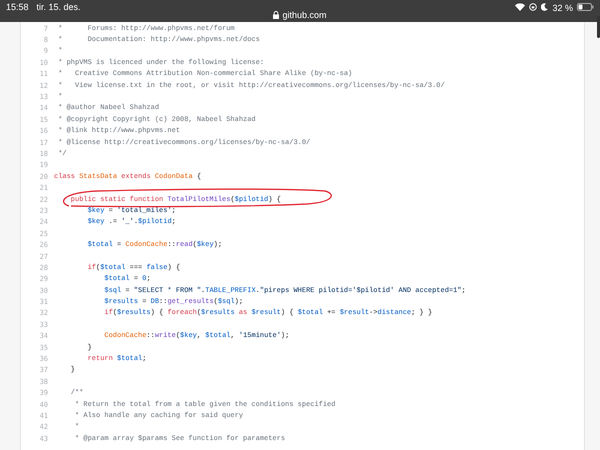  I want to click on battery-icon, so click(585, 7).